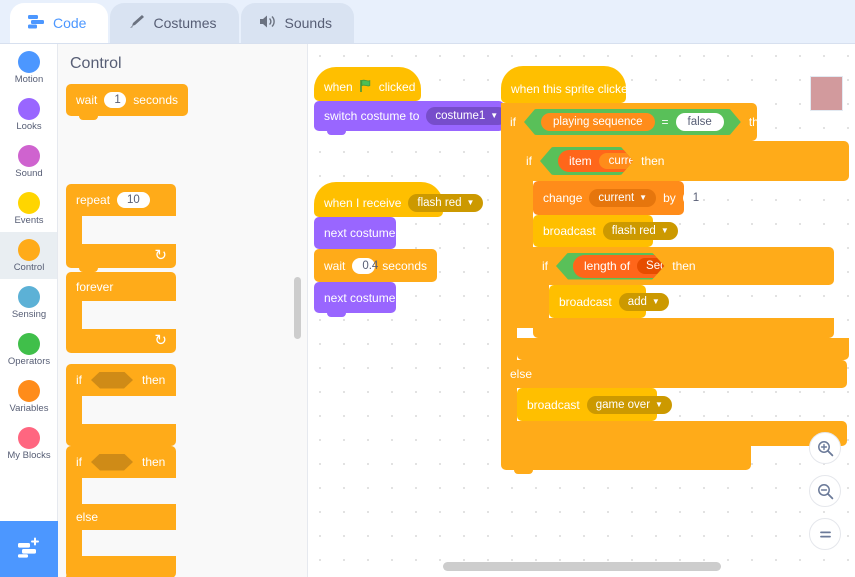 The width and height of the screenshot is (855, 577). What do you see at coordinates (609, 303) in the screenshot?
I see `broadcast-add-block: broadcast add ▼` at bounding box center [609, 303].